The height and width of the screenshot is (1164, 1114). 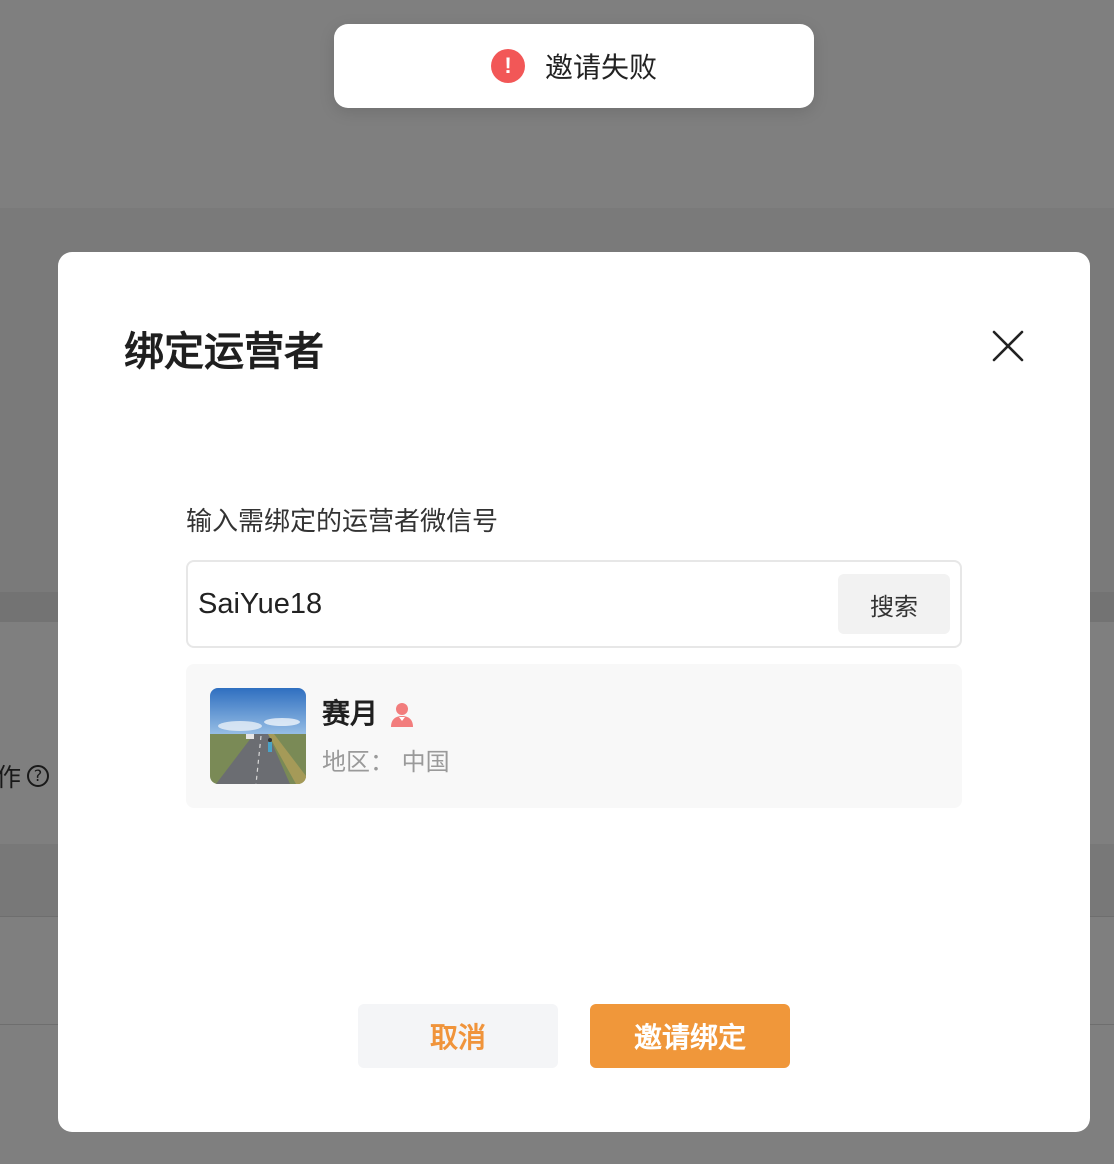 I want to click on female-user-icon, so click(x=402, y=715).